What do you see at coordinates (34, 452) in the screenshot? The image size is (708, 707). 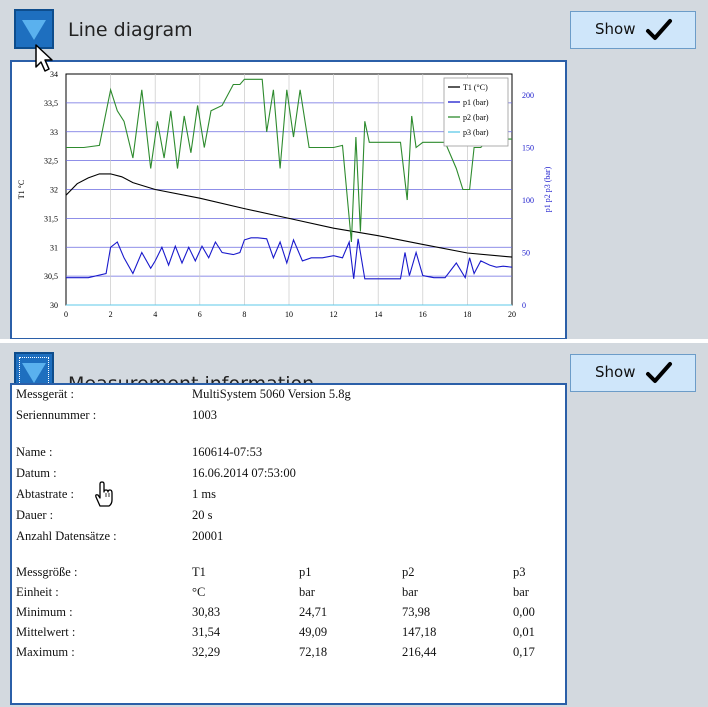 I see `info-label: Name :` at bounding box center [34, 452].